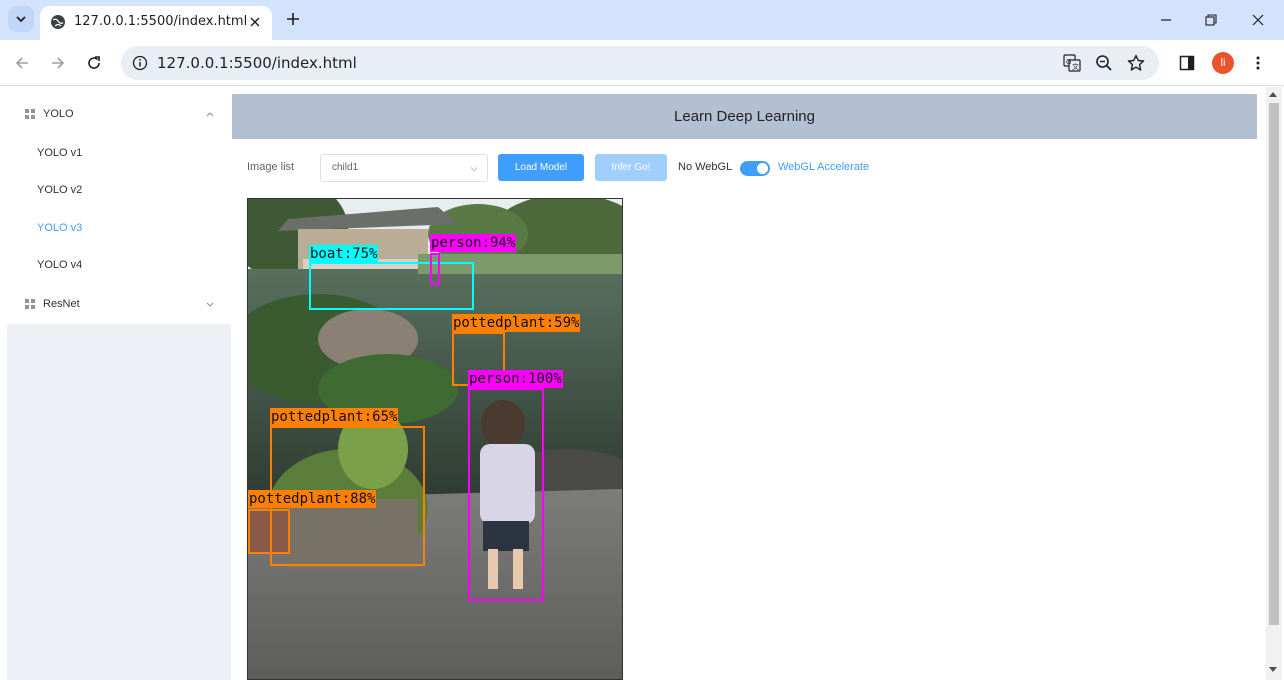 The width and height of the screenshot is (1284, 680). I want to click on detection-box-person-child, so click(506, 494).